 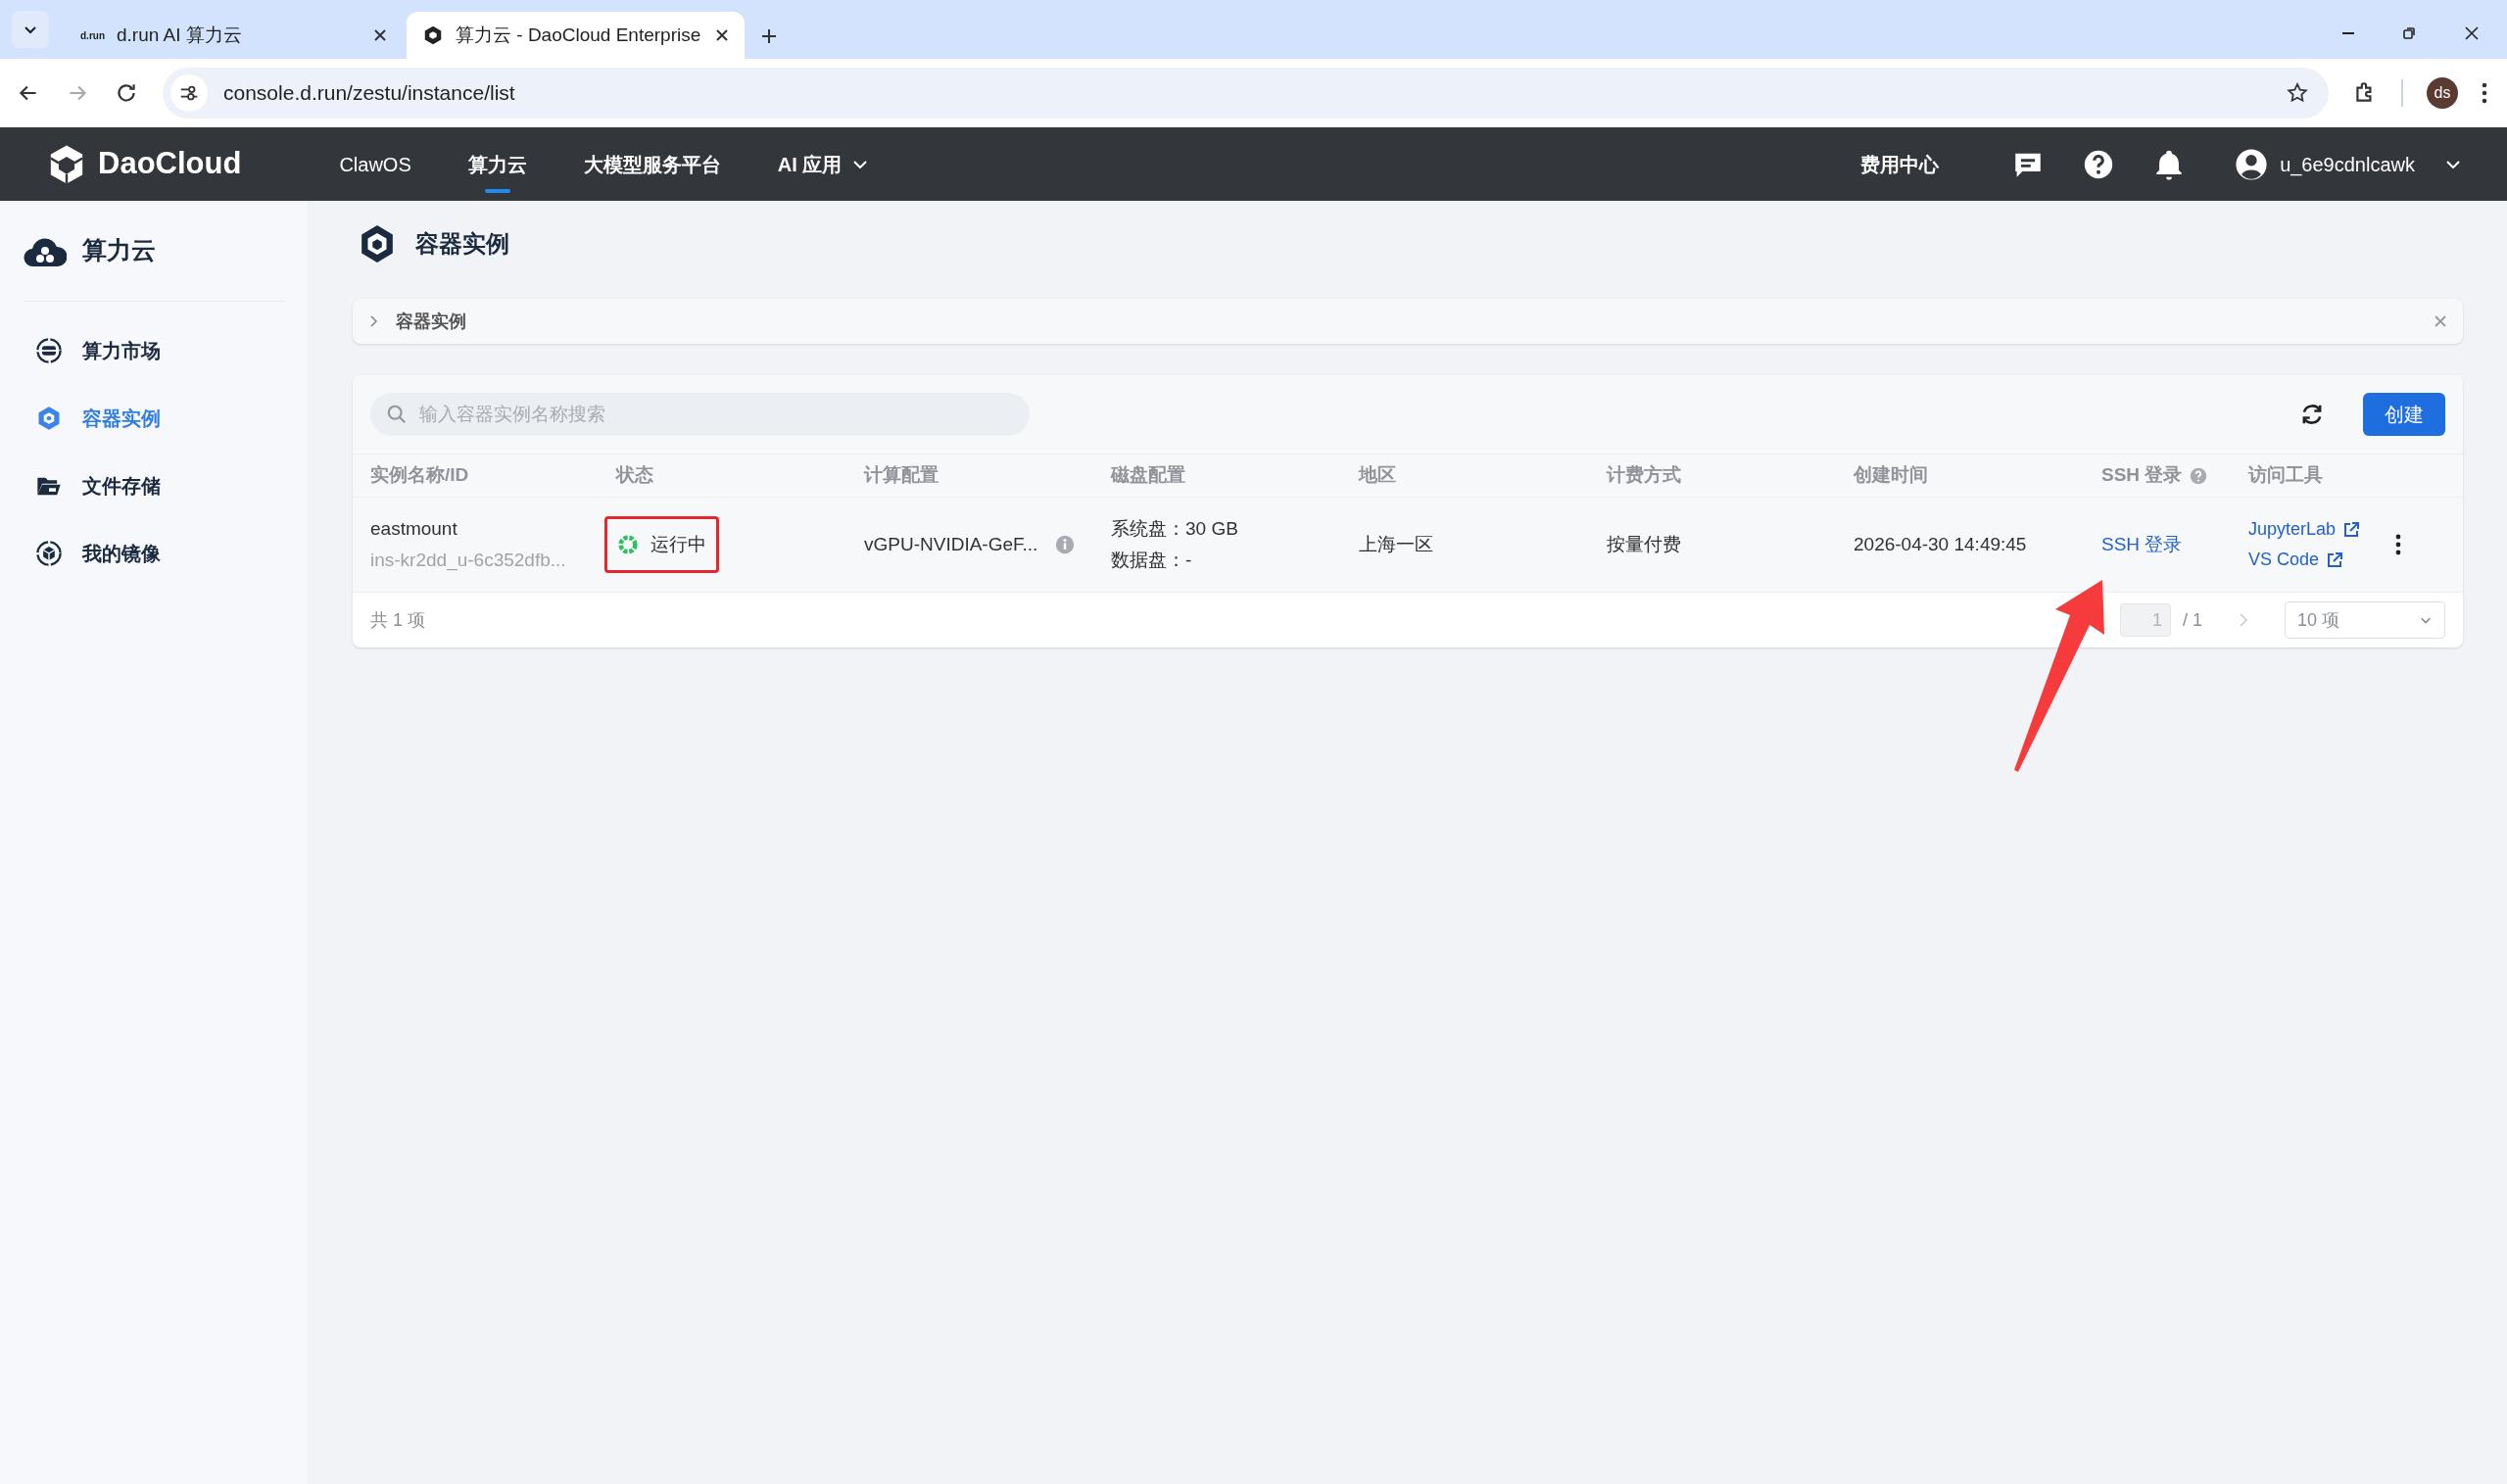 I want to click on search-icon, so click(x=397, y=414).